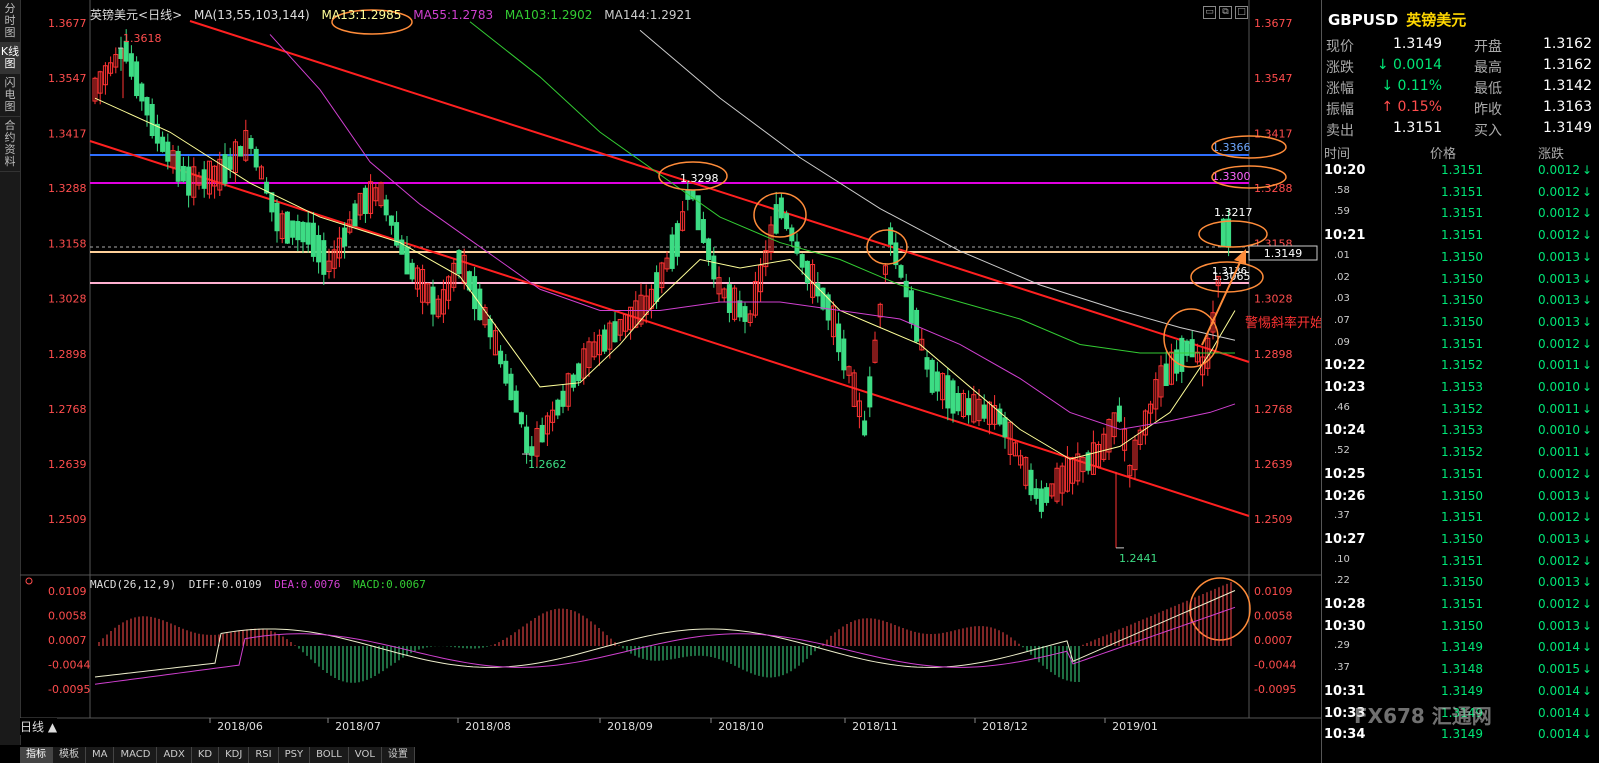 This screenshot has width=1599, height=763. I want to click on date-axis-label: 2018/07, so click(358, 726).